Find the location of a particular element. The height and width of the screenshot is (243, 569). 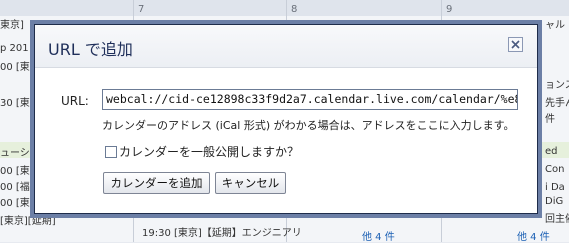

close-icon is located at coordinates (515, 44).